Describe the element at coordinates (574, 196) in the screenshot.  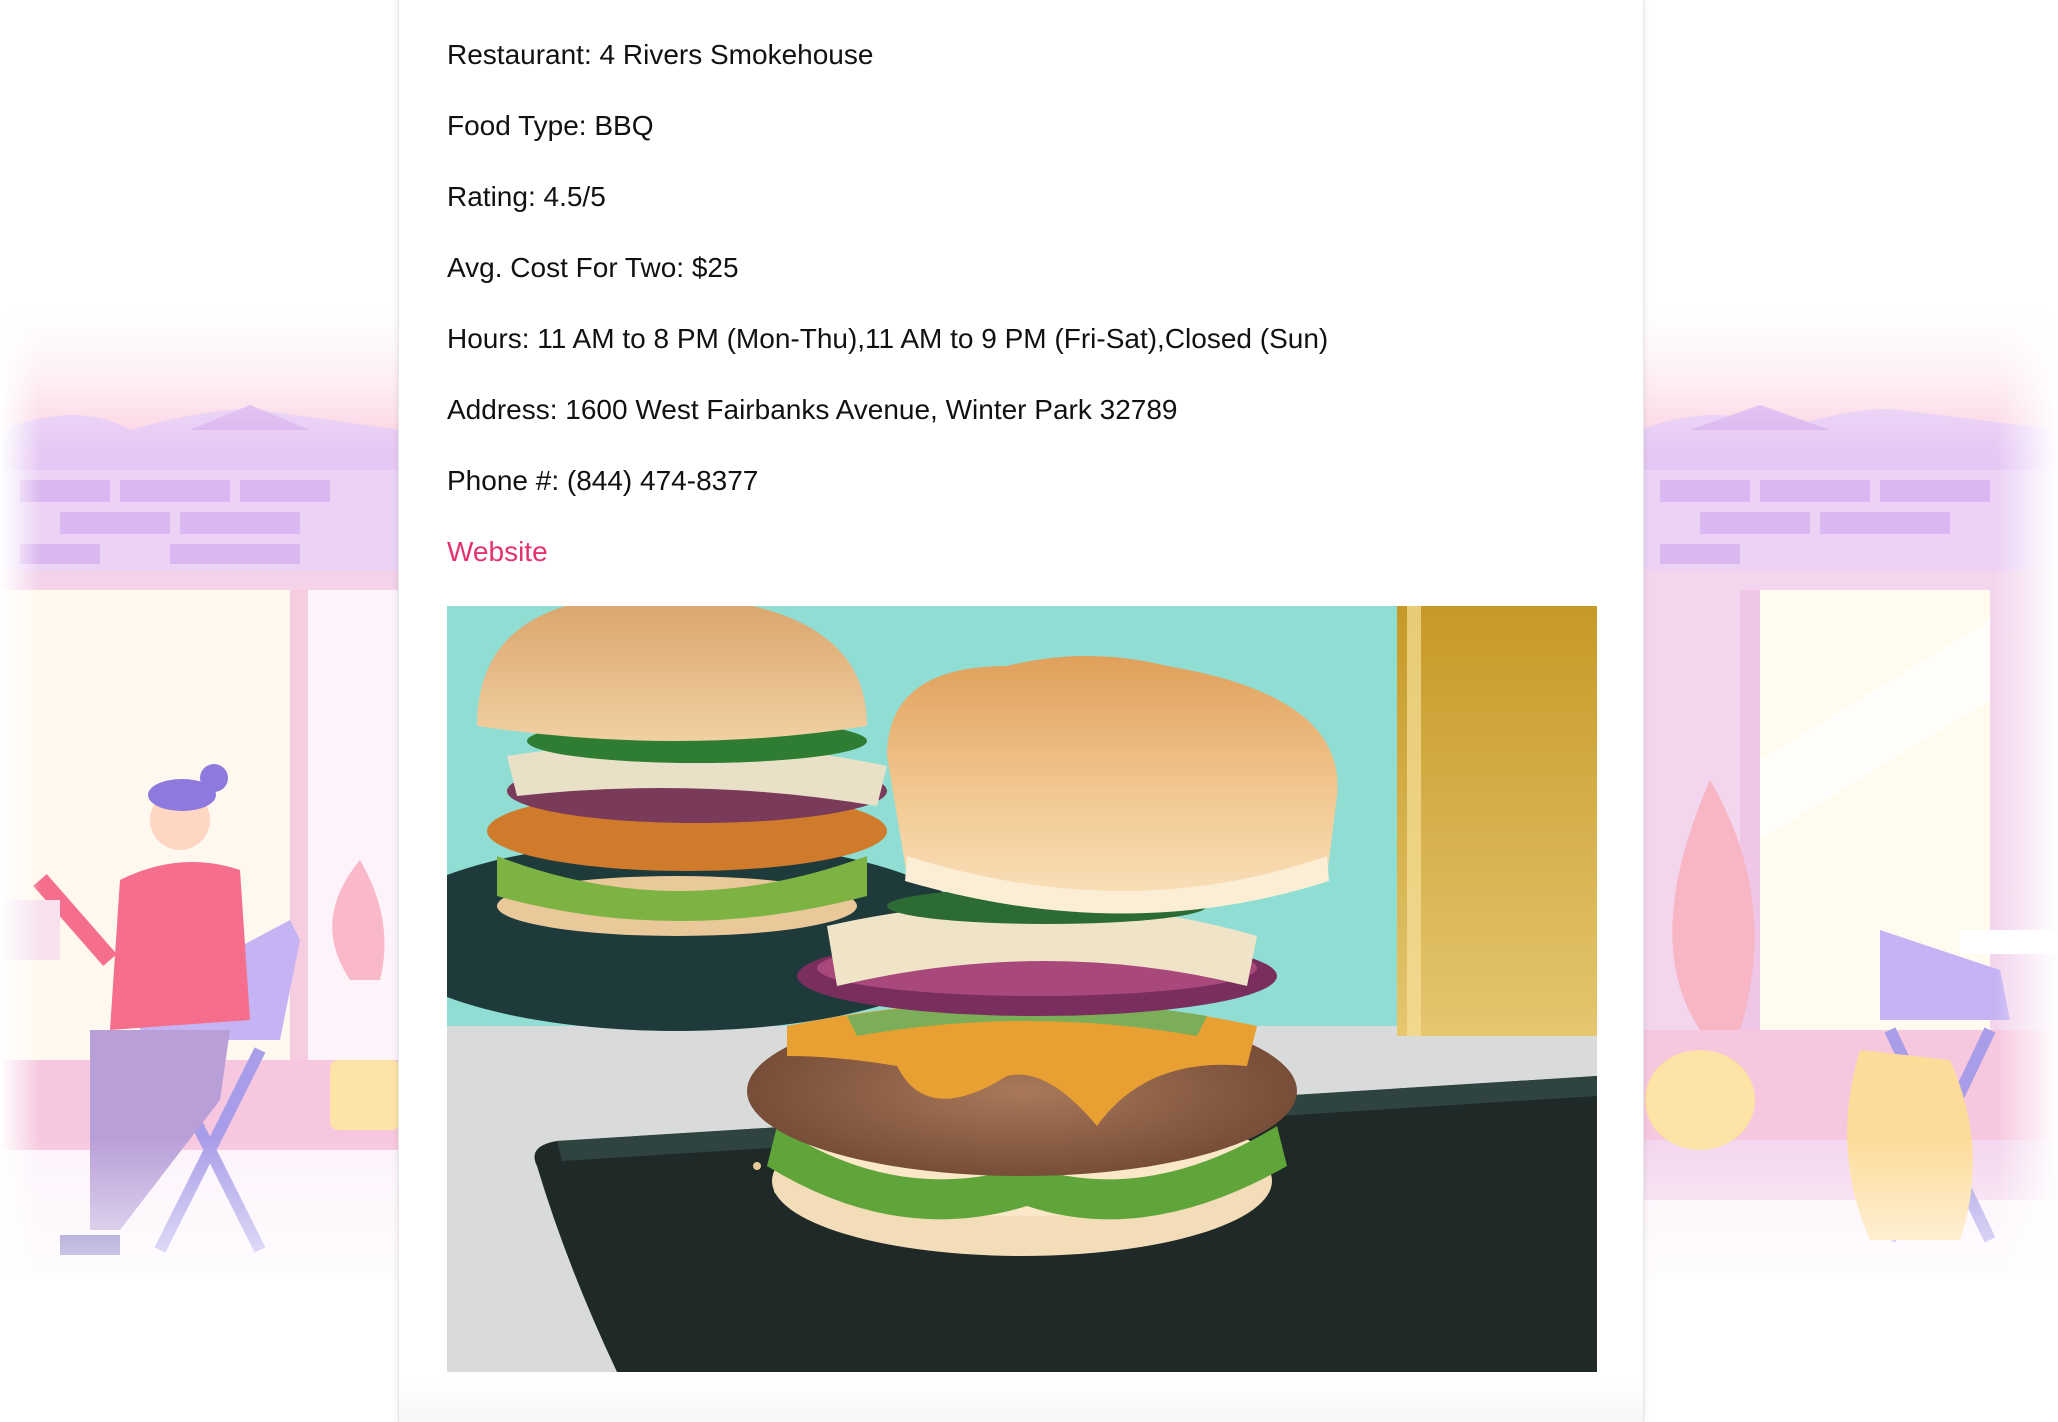
I see `rating-value: 4.5/5` at that location.